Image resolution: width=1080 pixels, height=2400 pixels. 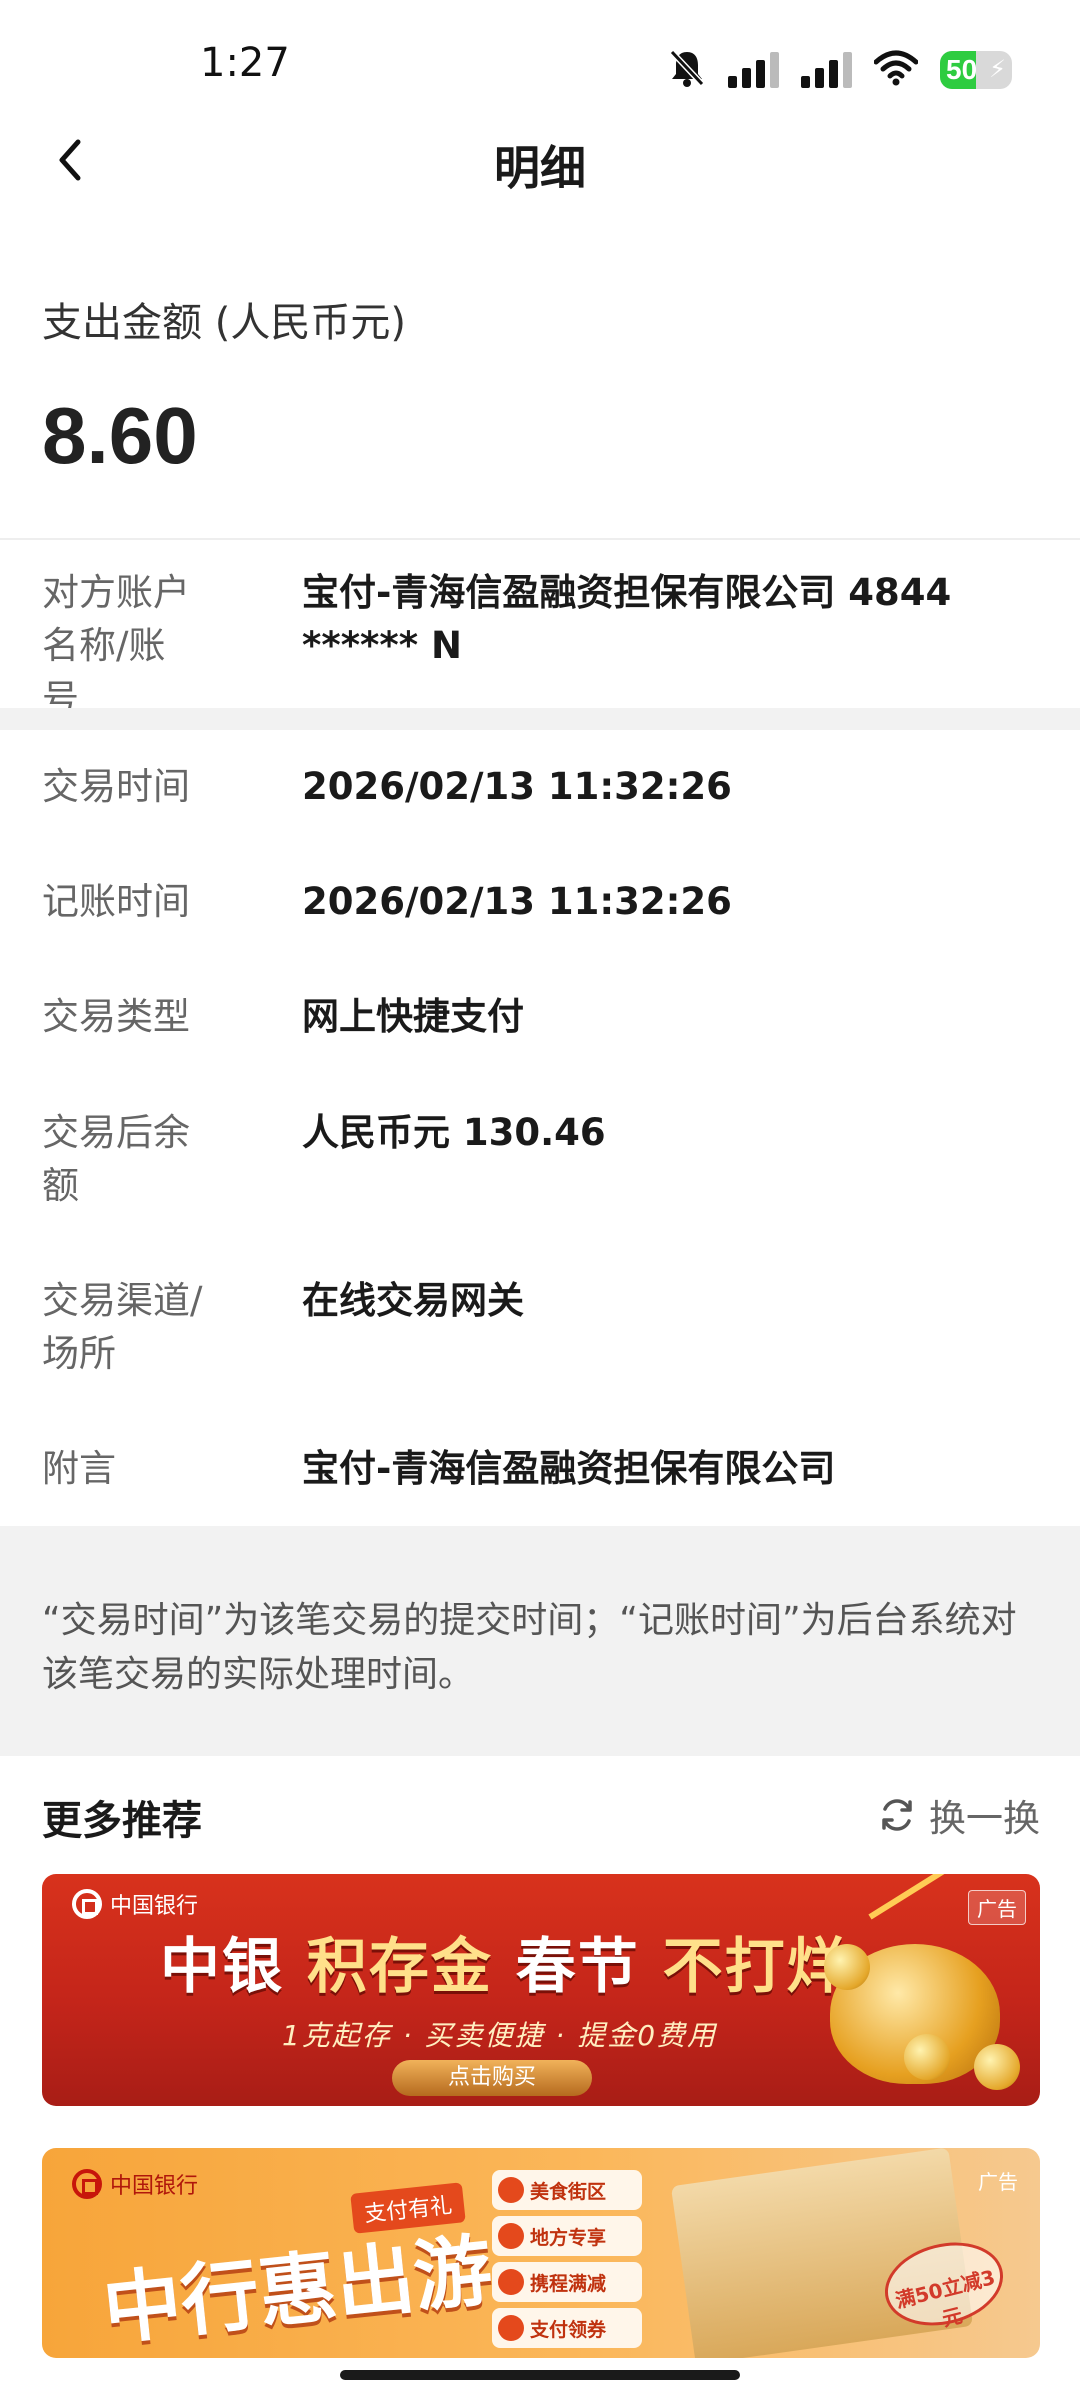 I want to click on buy-button: 点击购买, so click(x=492, y=2078).